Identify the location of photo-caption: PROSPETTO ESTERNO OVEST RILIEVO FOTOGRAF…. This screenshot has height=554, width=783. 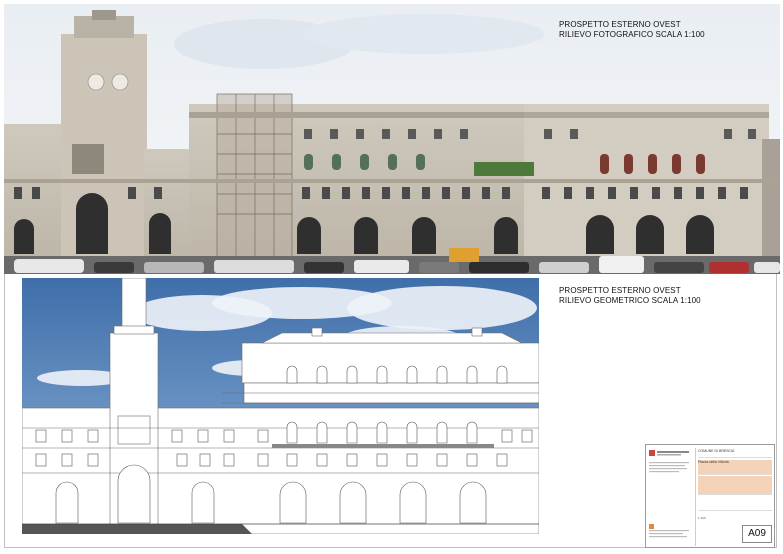
(632, 30).